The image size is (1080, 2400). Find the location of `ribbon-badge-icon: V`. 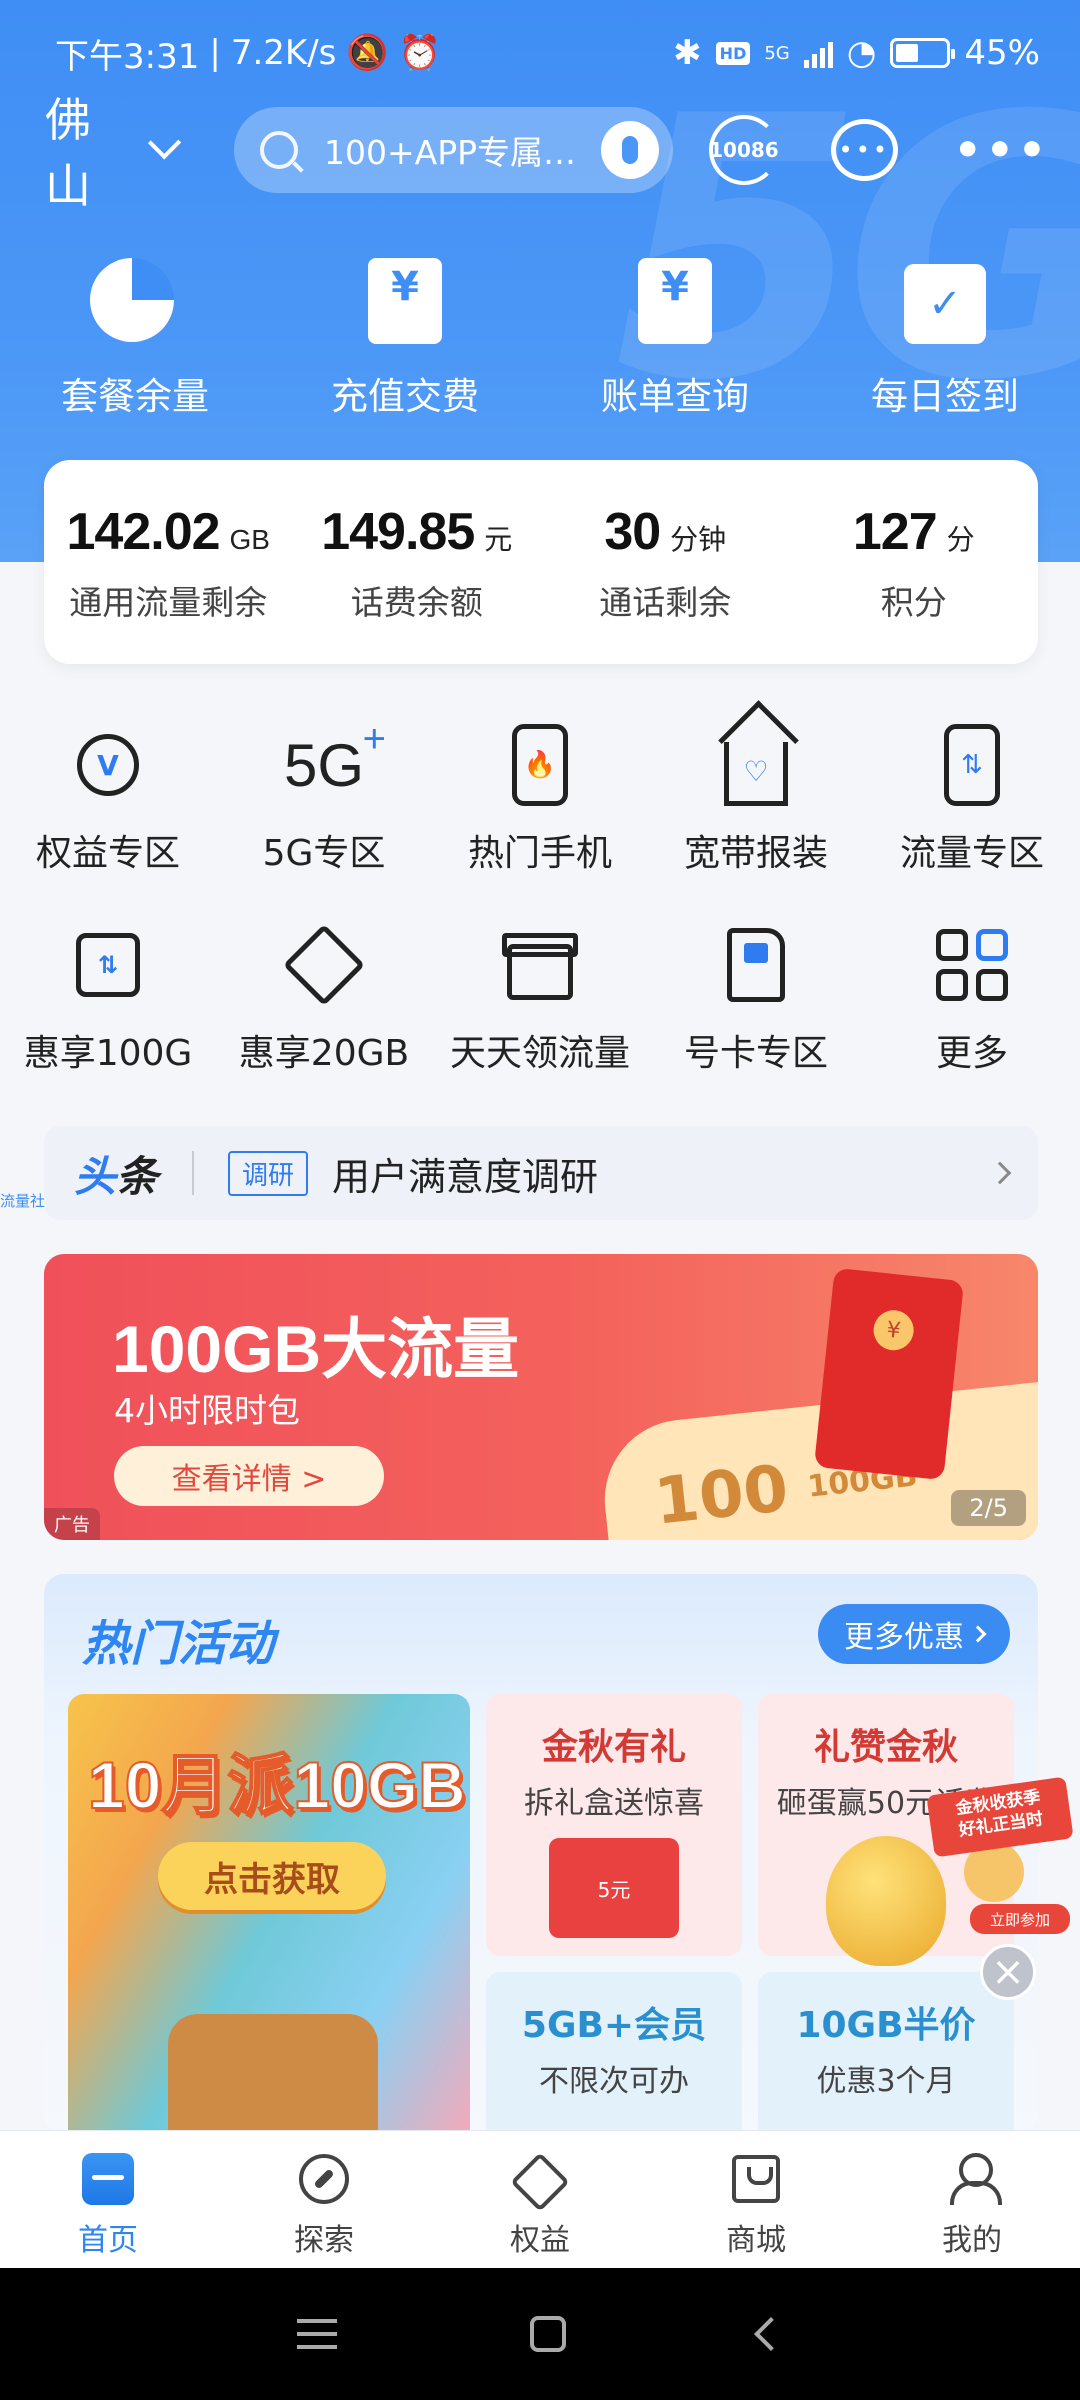

ribbon-badge-icon: V is located at coordinates (108, 765).